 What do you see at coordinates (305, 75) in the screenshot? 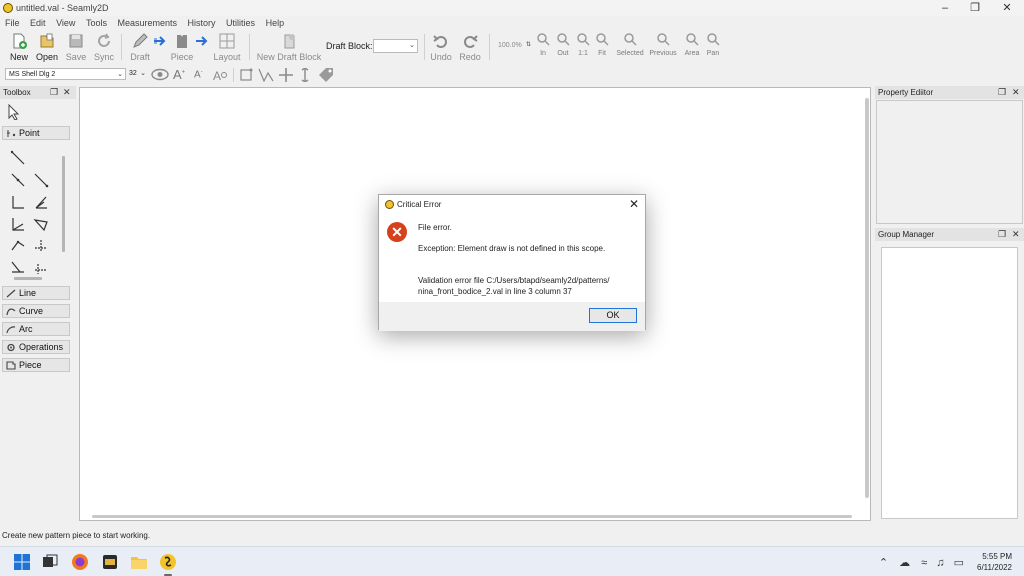
I see `vertical-measure-icon` at bounding box center [305, 75].